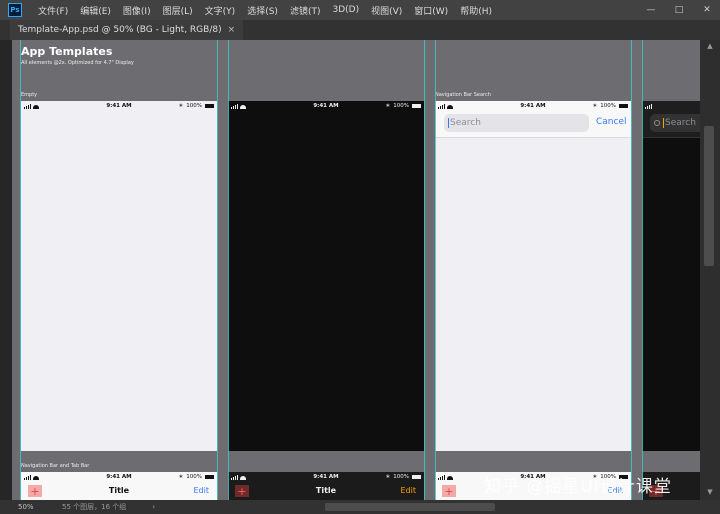 The width and height of the screenshot is (720, 514). What do you see at coordinates (55, 466) in the screenshot?
I see `section-label-tabbar: Navigation Bar and Tab Bar` at bounding box center [55, 466].